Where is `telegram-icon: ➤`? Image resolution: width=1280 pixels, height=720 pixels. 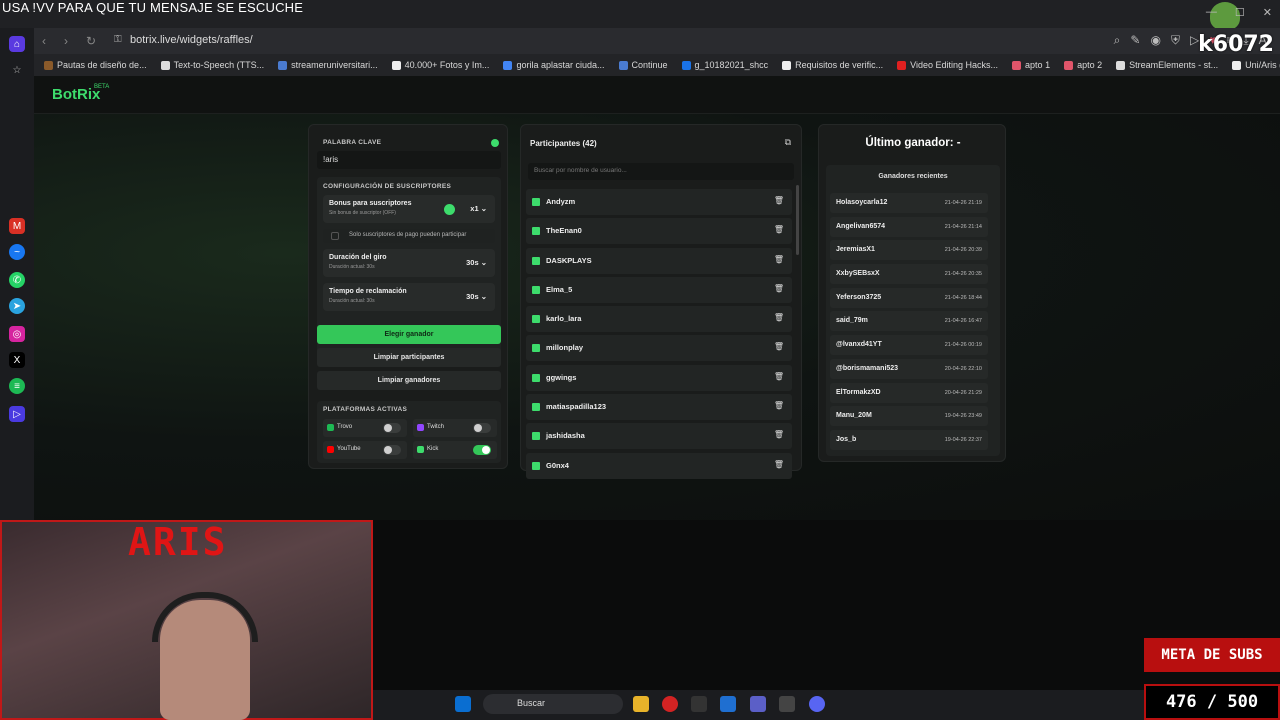
telegram-icon: ➤ is located at coordinates (17, 306).